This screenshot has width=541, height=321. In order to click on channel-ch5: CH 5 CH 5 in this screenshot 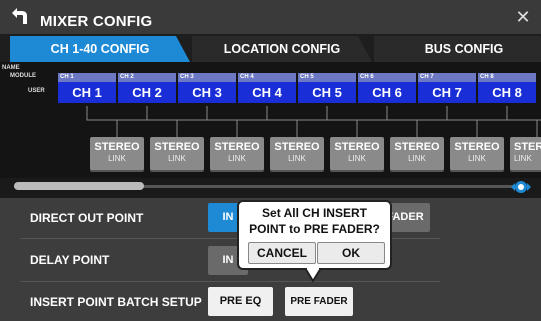, I will do `click(327, 89)`.